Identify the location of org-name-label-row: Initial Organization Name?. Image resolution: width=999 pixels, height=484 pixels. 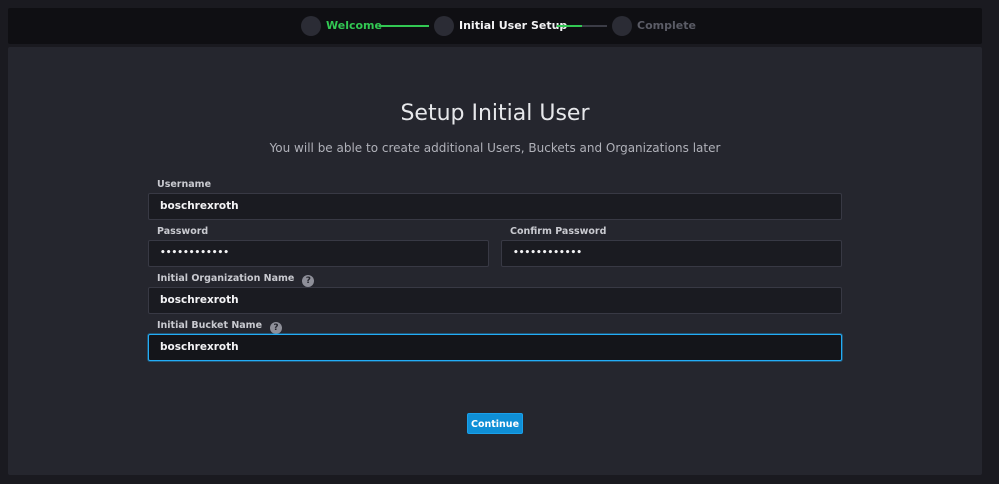
(236, 280).